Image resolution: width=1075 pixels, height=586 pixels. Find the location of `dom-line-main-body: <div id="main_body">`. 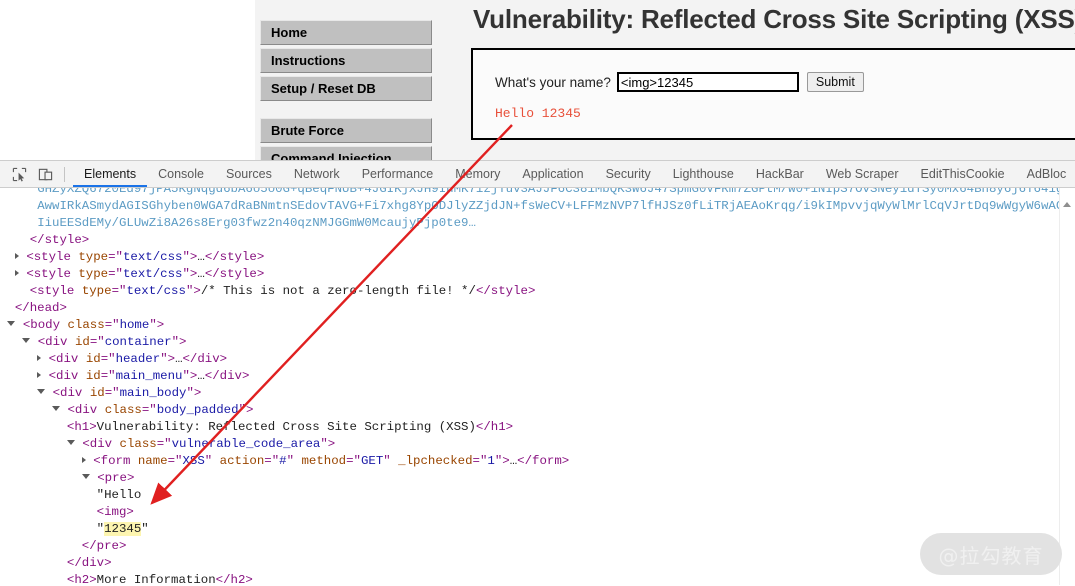

dom-line-main-body: <div id="main_body"> is located at coordinates (537, 393).